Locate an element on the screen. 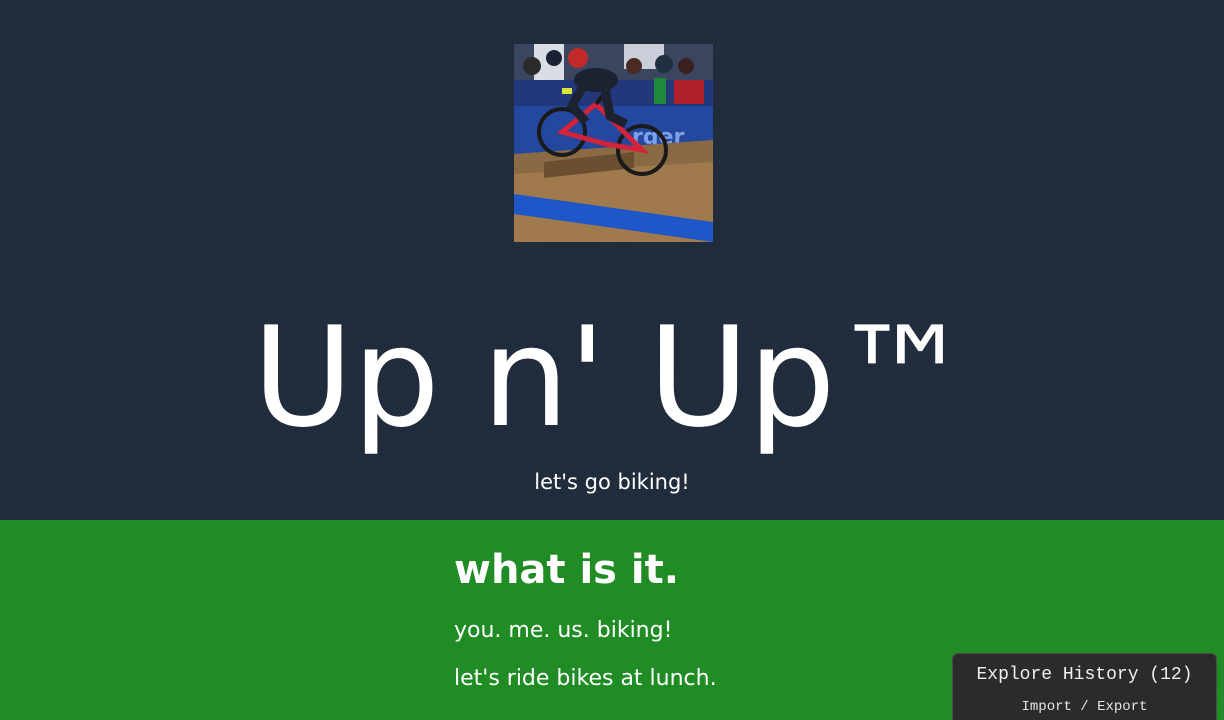 The height and width of the screenshot is (720, 1224). hero-photo: rger is located at coordinates (613, 143).